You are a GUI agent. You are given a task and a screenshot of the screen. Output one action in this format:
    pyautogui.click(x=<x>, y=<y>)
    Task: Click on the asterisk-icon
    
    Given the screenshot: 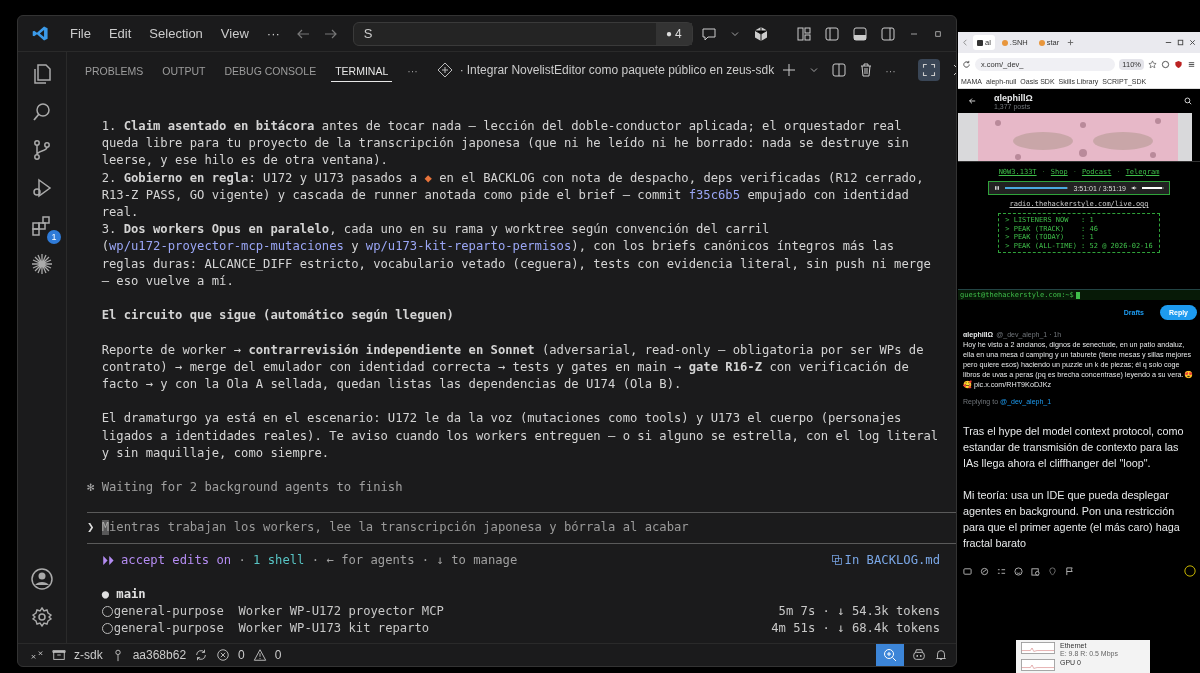 What is the action you would take?
    pyautogui.click(x=42, y=264)
    